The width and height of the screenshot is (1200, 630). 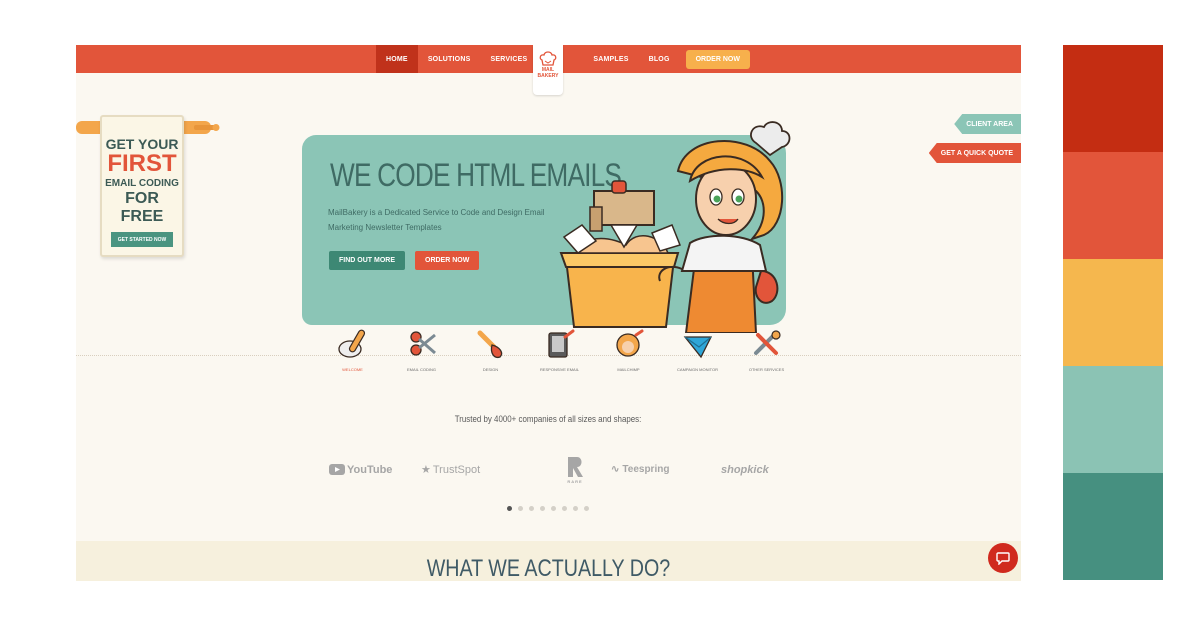 I want to click on brand-name: RARE, so click(x=575, y=481).